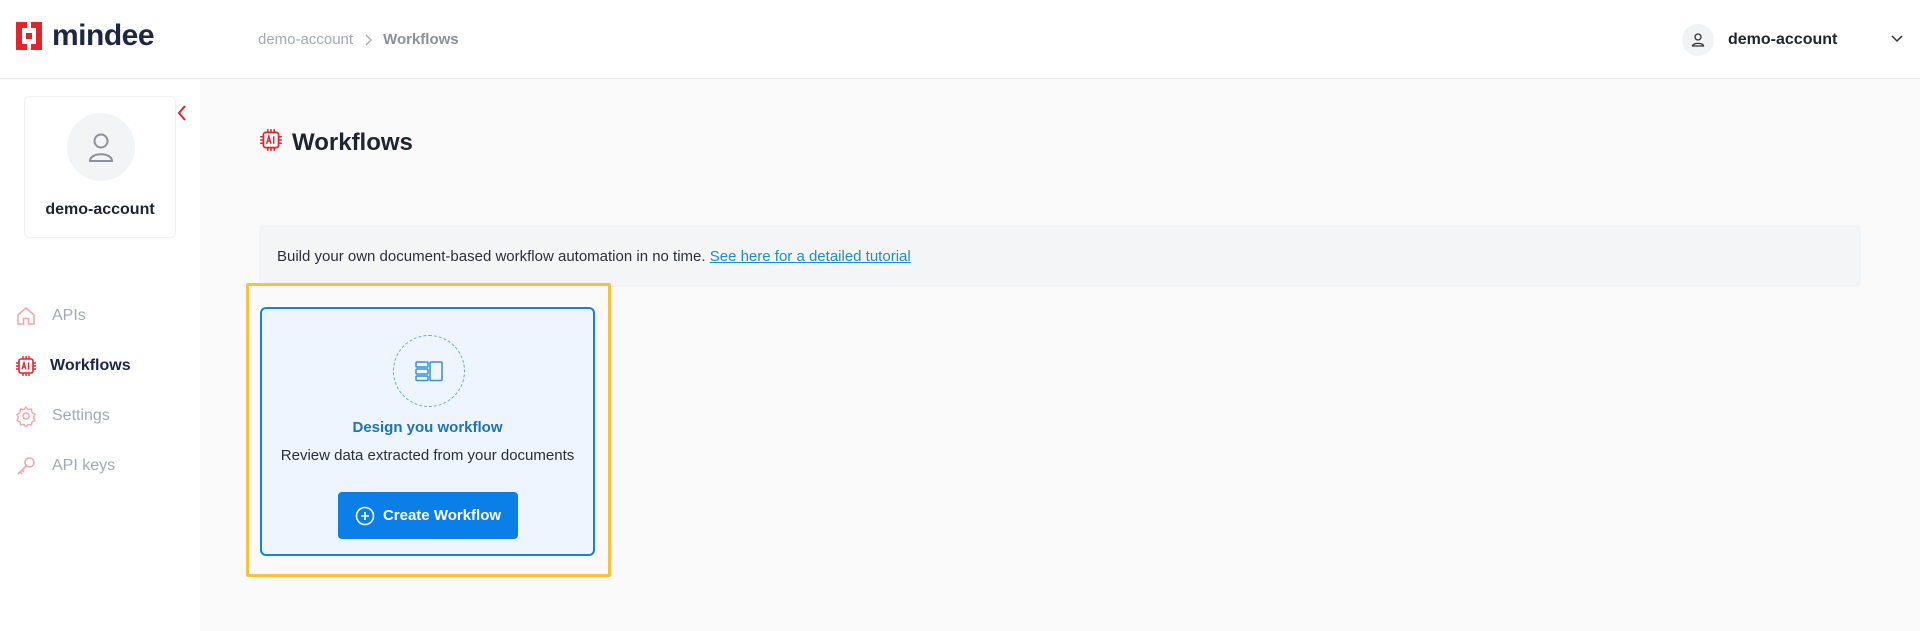 The height and width of the screenshot is (631, 1920). I want to click on breadcrumb-root: demo-account, so click(305, 40).